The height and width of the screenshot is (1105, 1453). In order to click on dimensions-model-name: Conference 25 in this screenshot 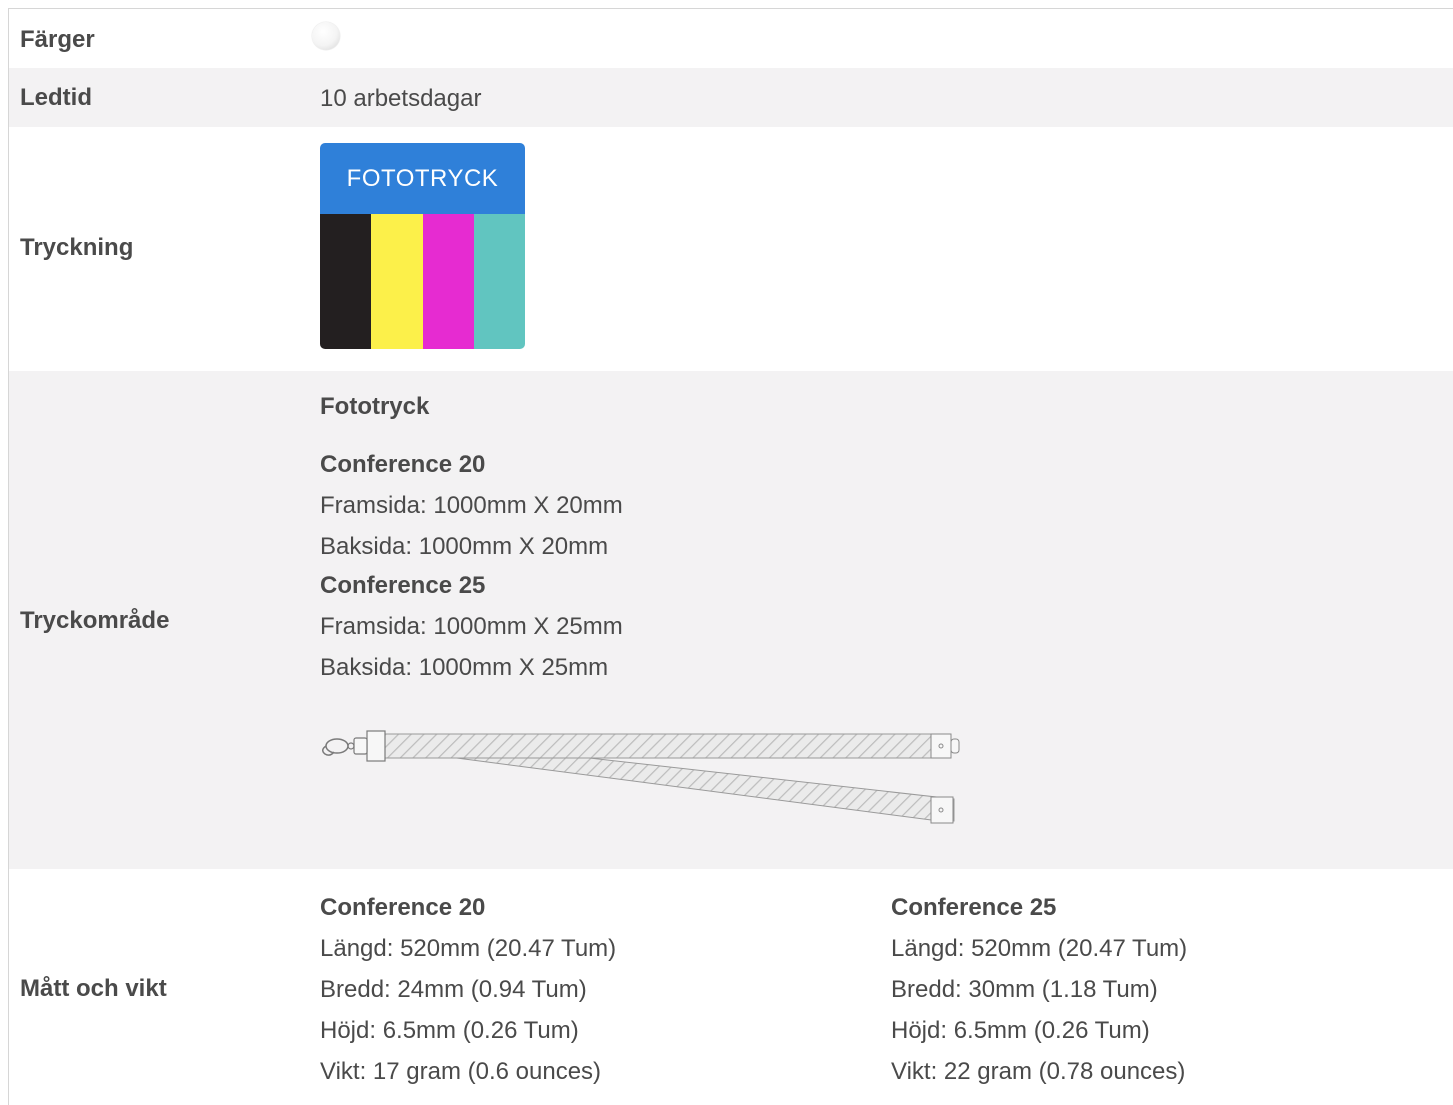, I will do `click(974, 907)`.